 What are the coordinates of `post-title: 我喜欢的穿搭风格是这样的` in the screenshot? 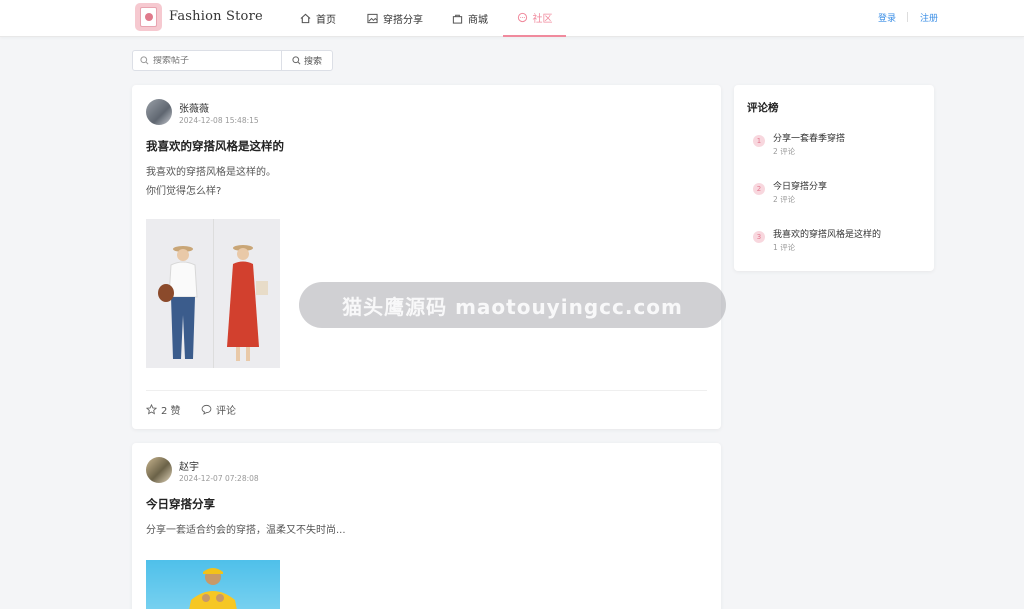 It's located at (215, 146).